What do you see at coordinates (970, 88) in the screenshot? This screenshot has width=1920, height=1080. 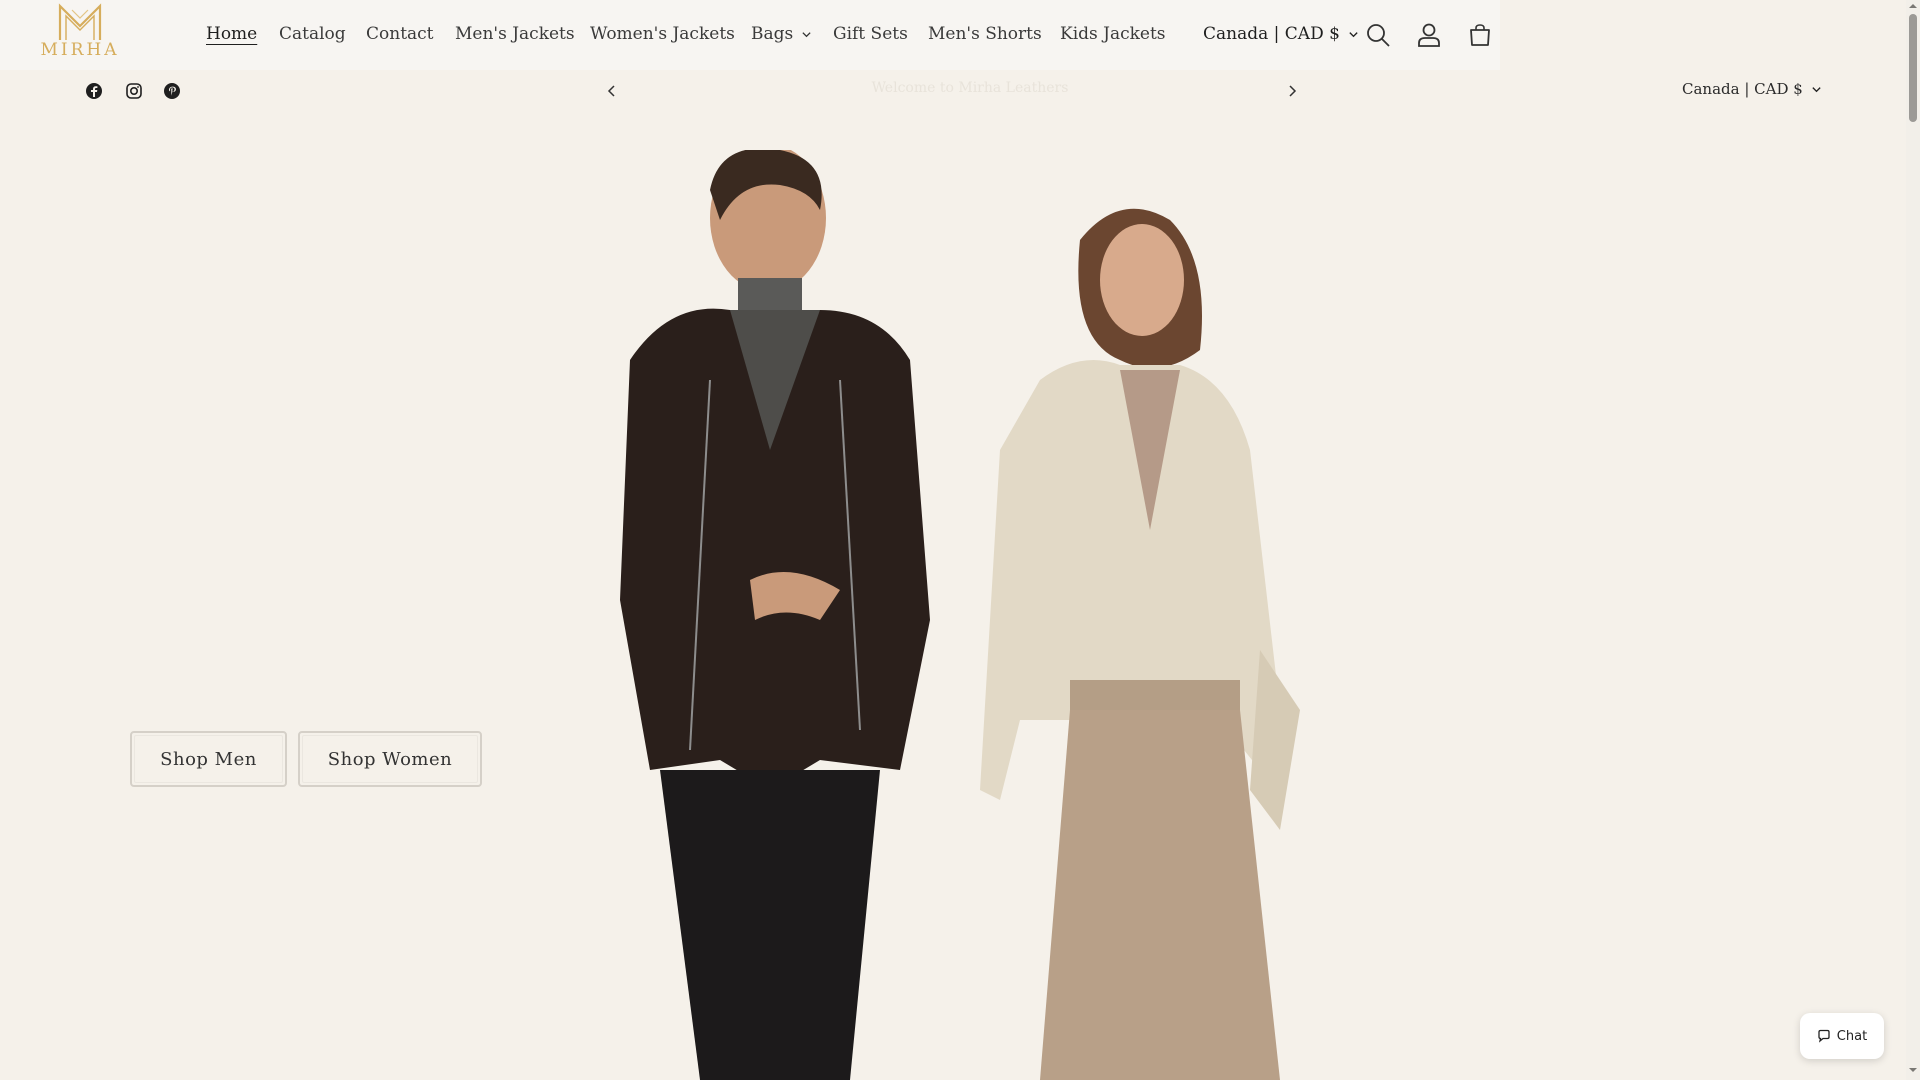 I see `announcement-text: Welcome to Mirha Leathers` at bounding box center [970, 88].